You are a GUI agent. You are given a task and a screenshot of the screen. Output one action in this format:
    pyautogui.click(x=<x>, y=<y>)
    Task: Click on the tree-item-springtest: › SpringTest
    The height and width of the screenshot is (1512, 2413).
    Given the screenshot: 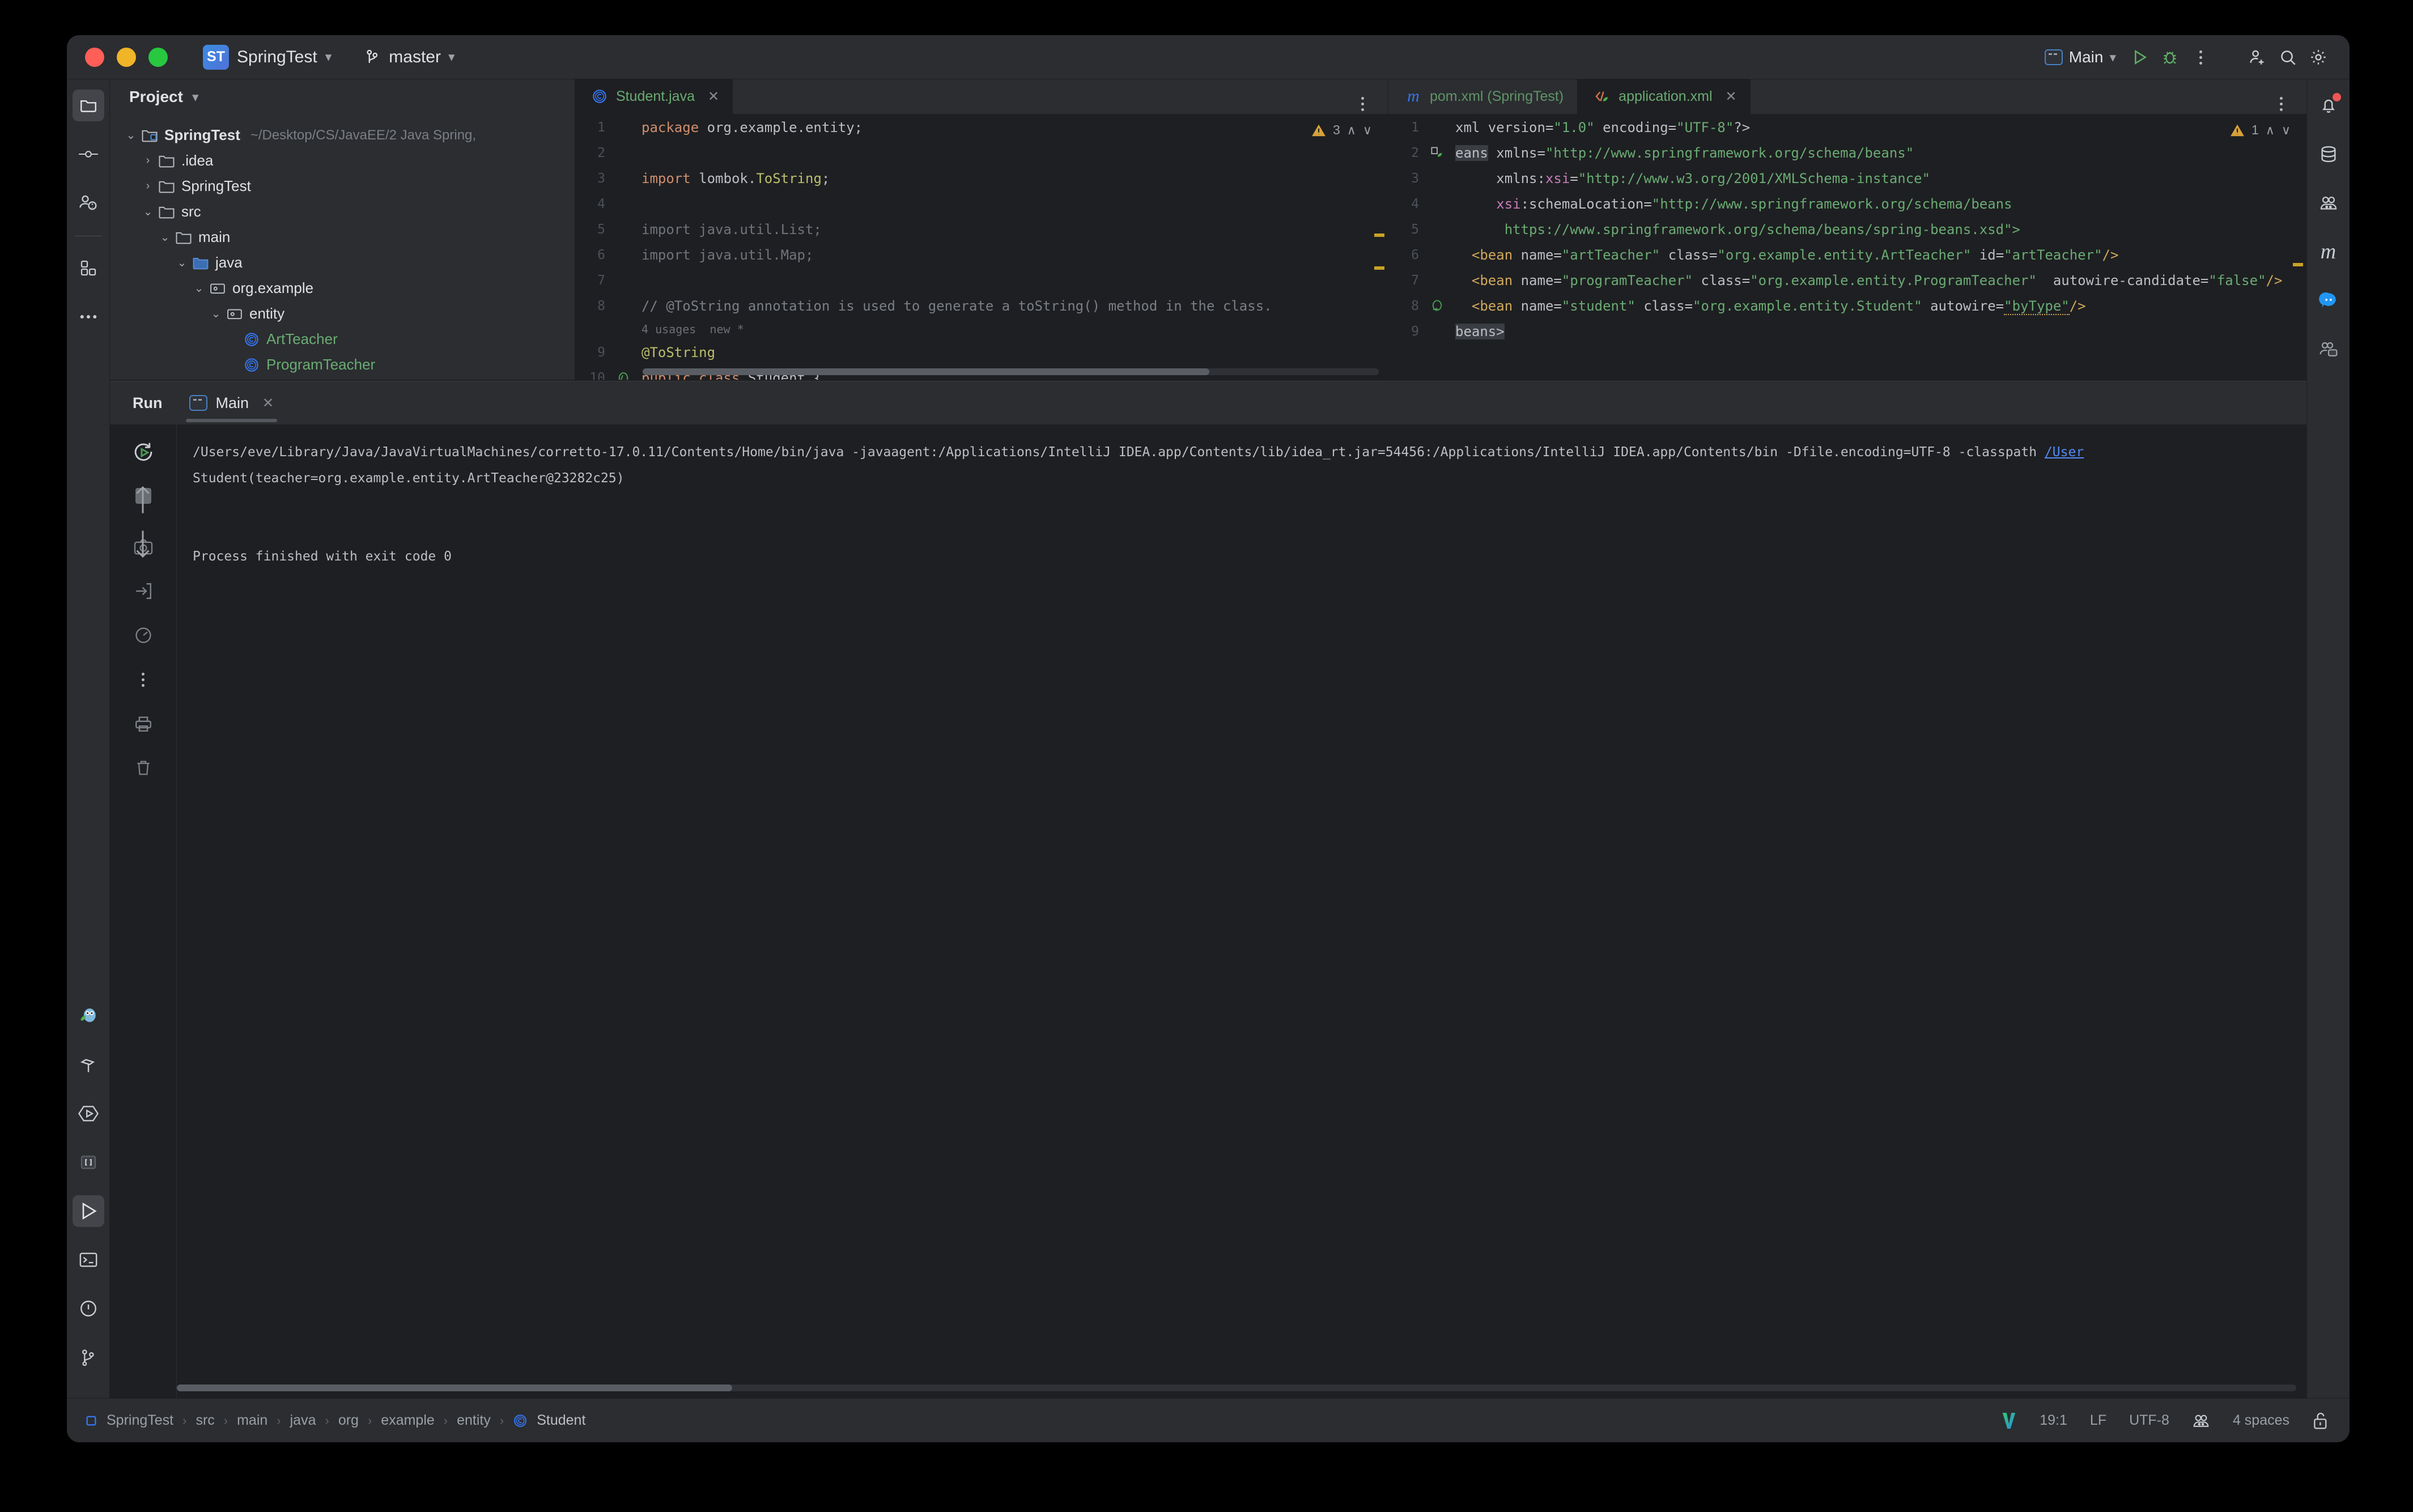 What is the action you would take?
    pyautogui.click(x=342, y=186)
    